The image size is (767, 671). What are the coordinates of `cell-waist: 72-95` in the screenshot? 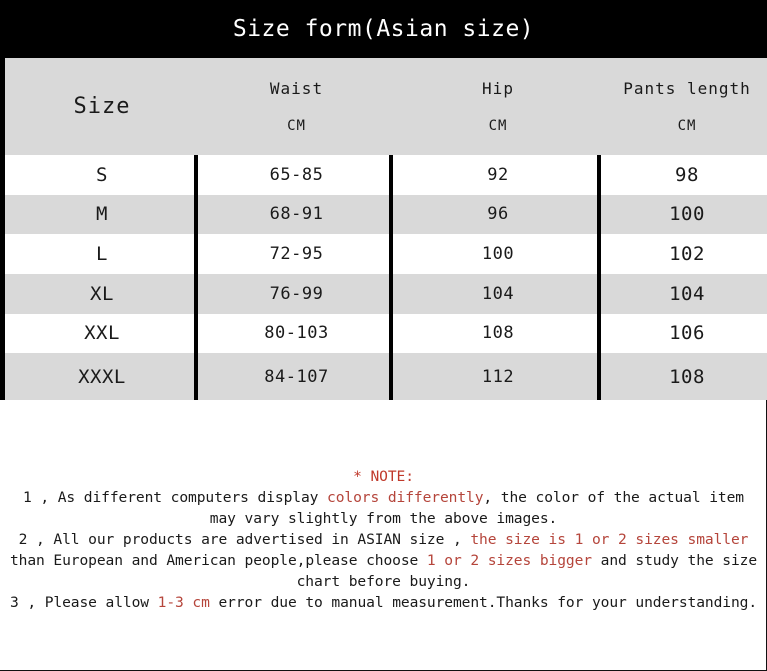 It's located at (296, 254).